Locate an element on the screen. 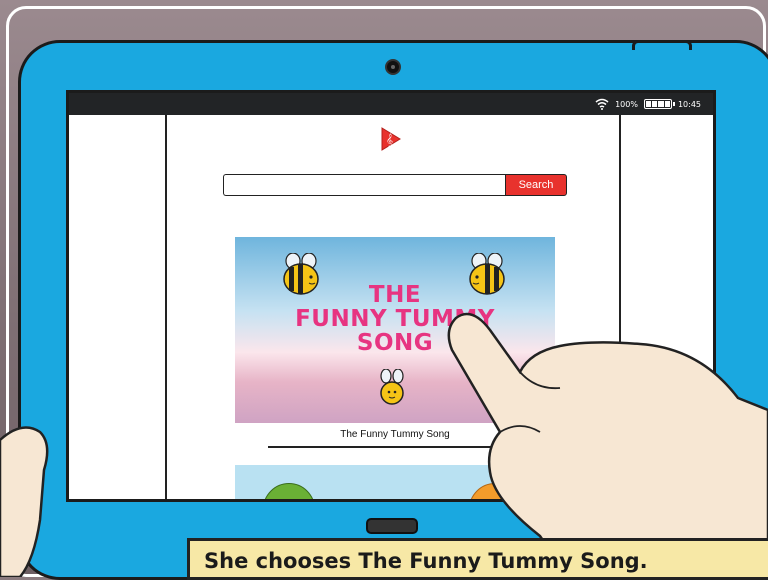 This screenshot has height=580, width=768. story-caption-banner: She chooses The Funny Tummy Song. is located at coordinates (477, 559).